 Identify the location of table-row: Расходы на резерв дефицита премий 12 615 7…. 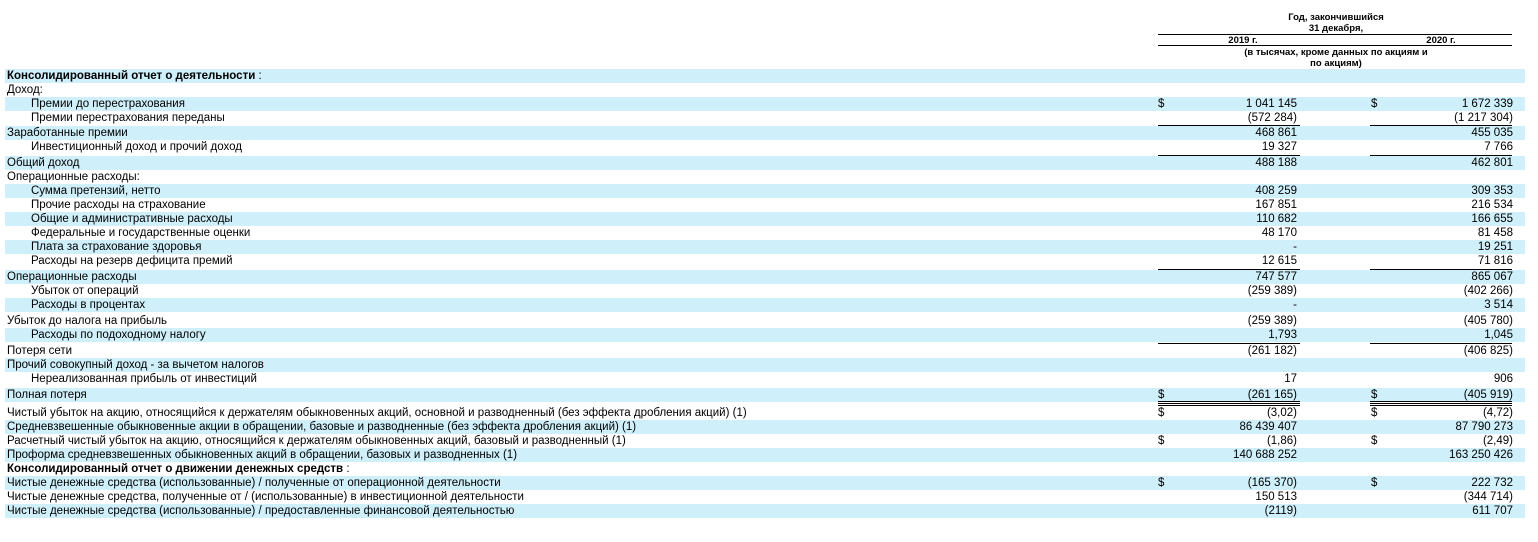
(765, 261).